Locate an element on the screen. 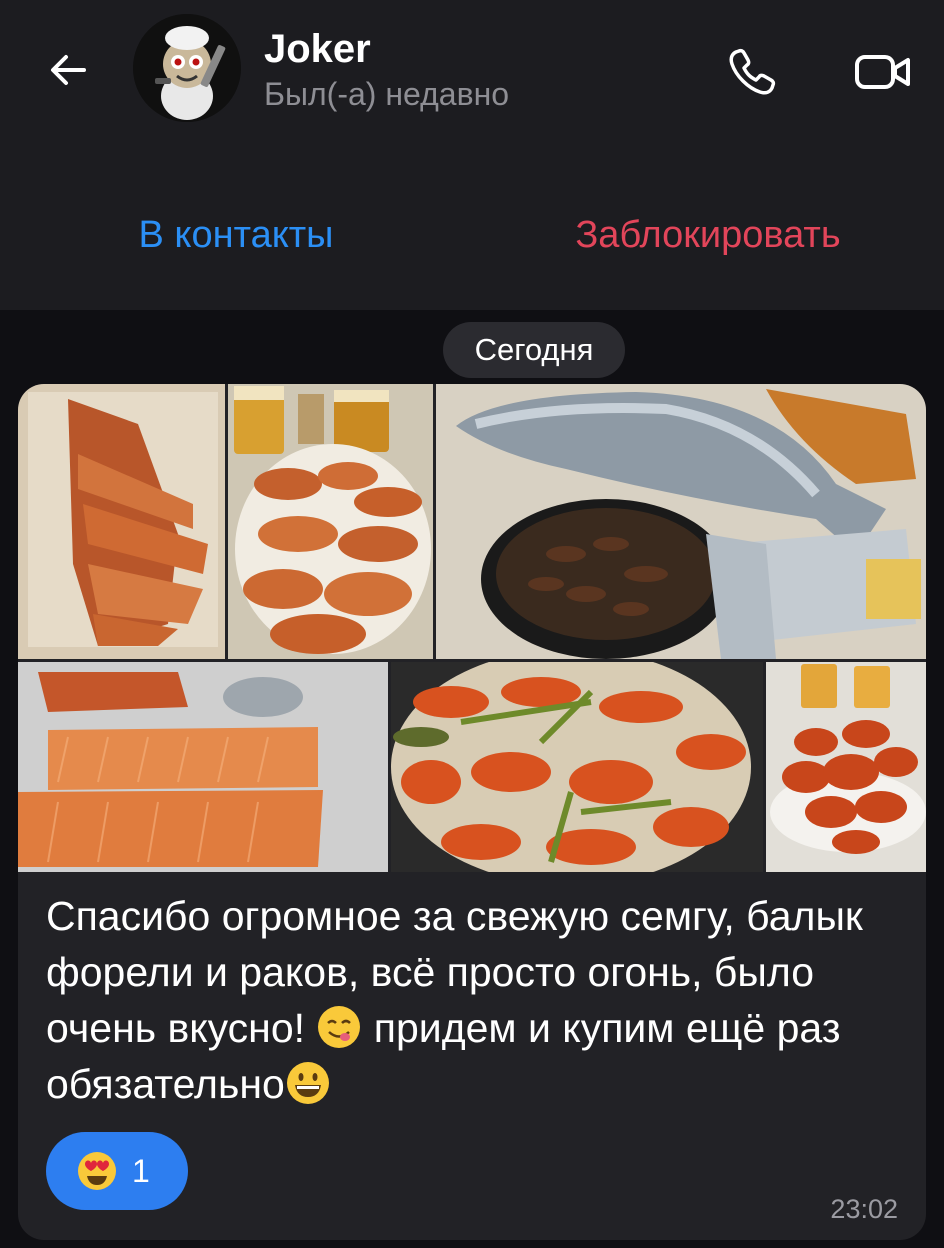 Image resolution: width=944 pixels, height=1248 pixels. chat-title: Joker is located at coordinates (317, 49).